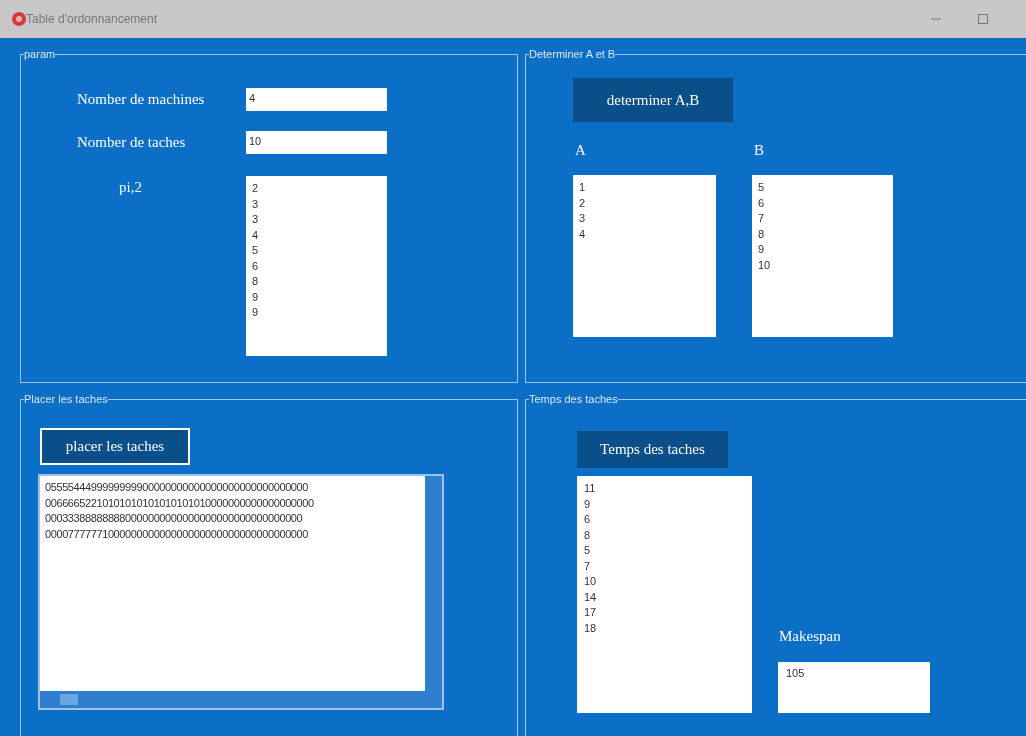 This screenshot has width=1026, height=736. Describe the element at coordinates (644, 256) in the screenshot. I see `list-box: 1 2 3 4` at that location.